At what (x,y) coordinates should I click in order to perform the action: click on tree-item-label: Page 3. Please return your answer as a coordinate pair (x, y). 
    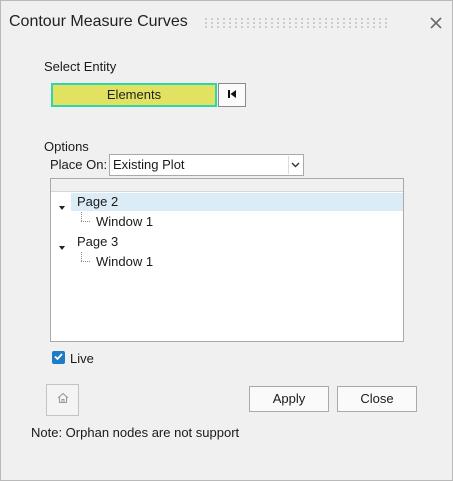
    Looking at the image, I should click on (98, 241).